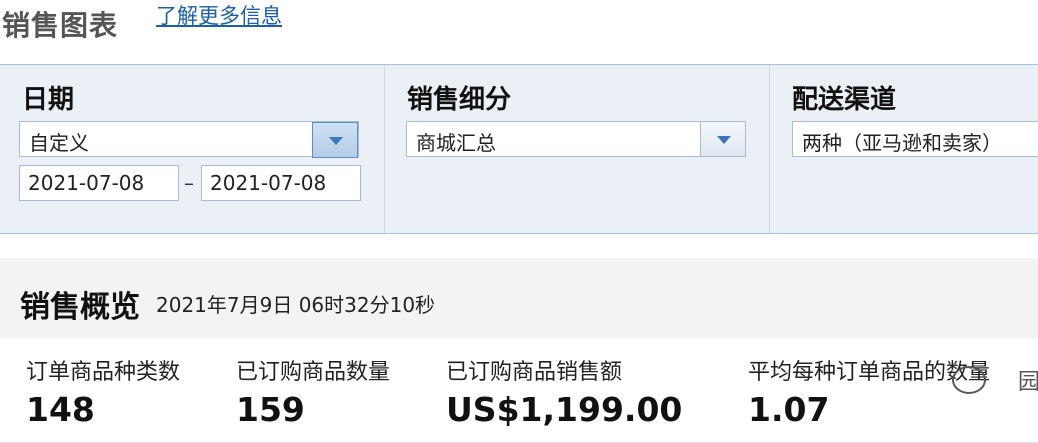 The width and height of the screenshot is (1038, 443). Describe the element at coordinates (296, 305) in the screenshot. I see `overview-timestamp: 2021年7月9日 06时32分10秒` at that location.